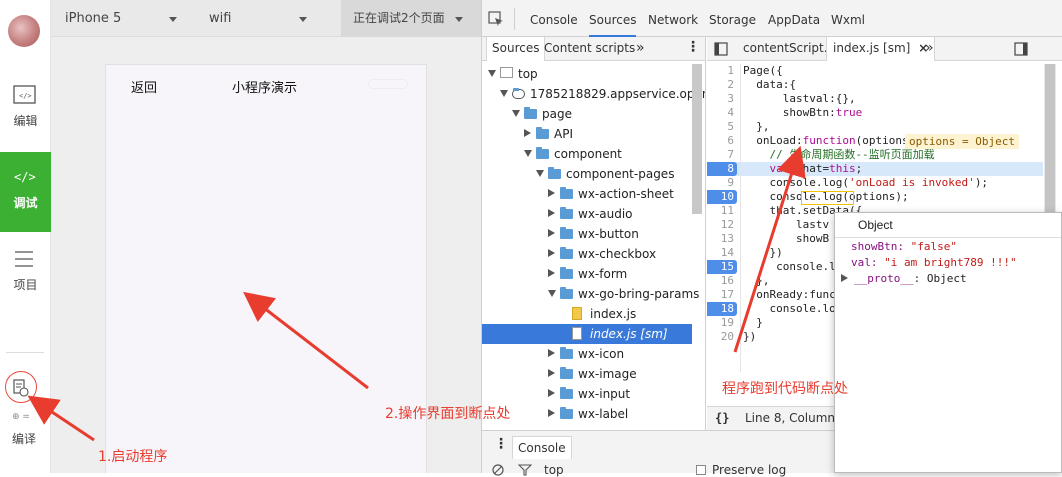 The height and width of the screenshot is (477, 1062). What do you see at coordinates (701, 470) in the screenshot?
I see `preserve-log-checkbox` at bounding box center [701, 470].